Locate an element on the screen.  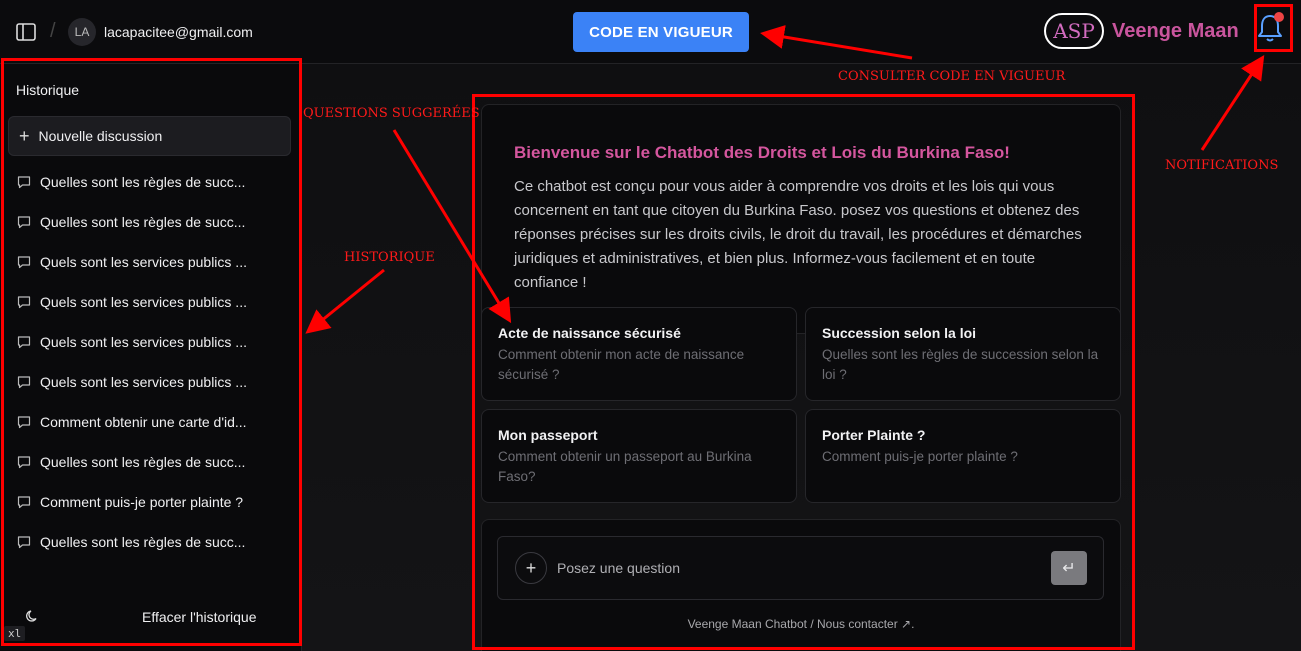
annotation-label-consulter: CONSULTER CODE EN VIGUEUR is located at coordinates (952, 76).